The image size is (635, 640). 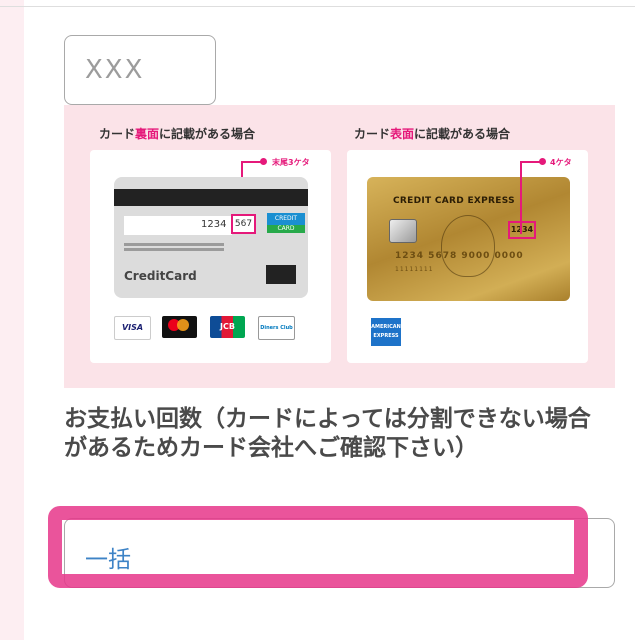 I want to click on card-brand-text: CreditCard, so click(x=160, y=276).